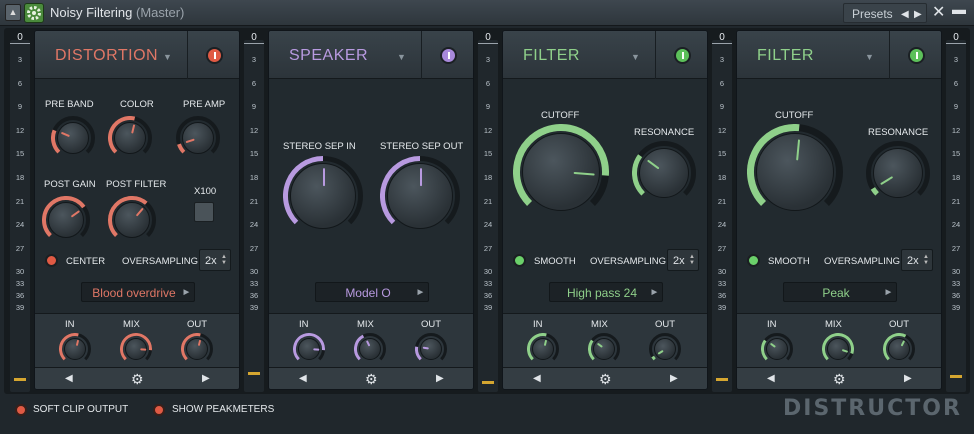 This screenshot has width=974, height=434. What do you see at coordinates (488, 212) in the screenshot?
I see `level-meter: 0 3 6 9 12 15 18 21 24 27 30 33 36 39` at bounding box center [488, 212].